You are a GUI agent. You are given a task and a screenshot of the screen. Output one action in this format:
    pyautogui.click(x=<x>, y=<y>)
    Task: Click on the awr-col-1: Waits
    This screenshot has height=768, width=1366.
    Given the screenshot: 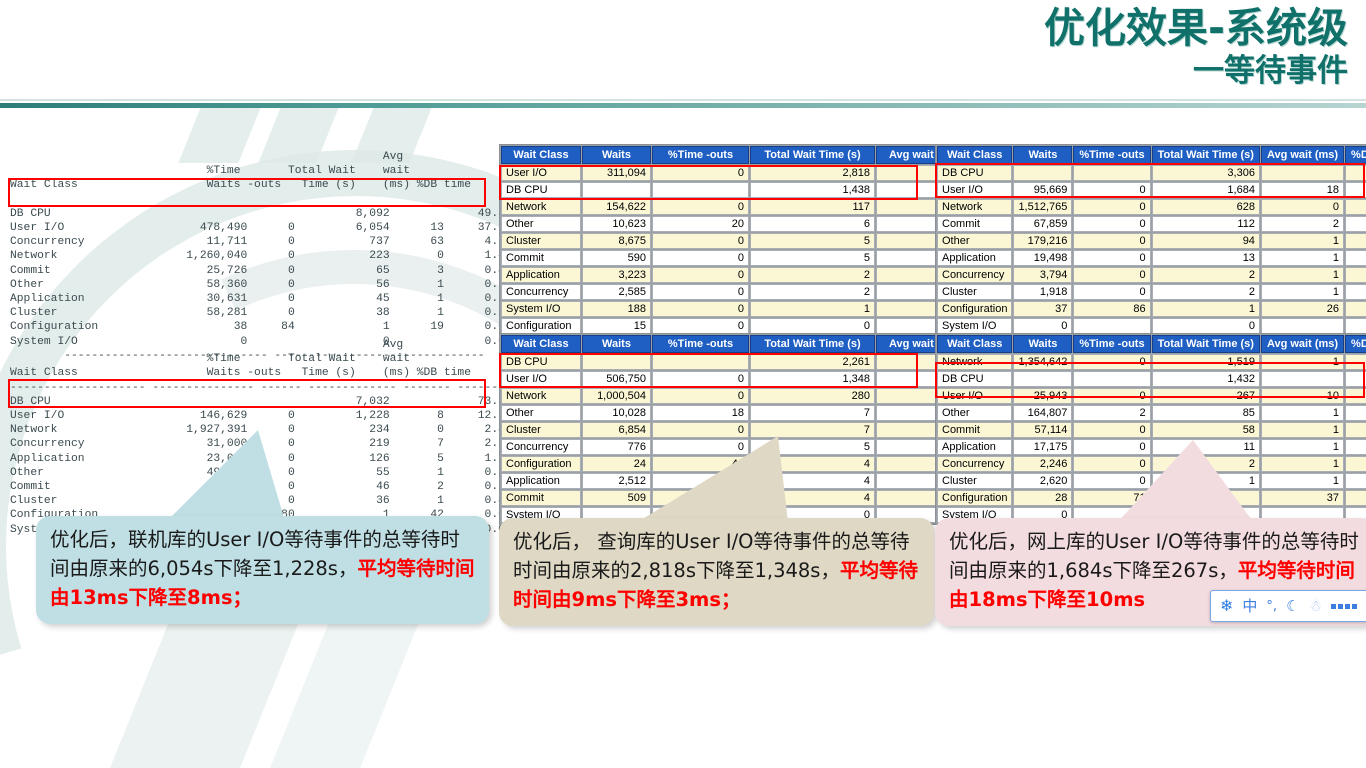 What is the action you would take?
    pyautogui.click(x=1043, y=344)
    